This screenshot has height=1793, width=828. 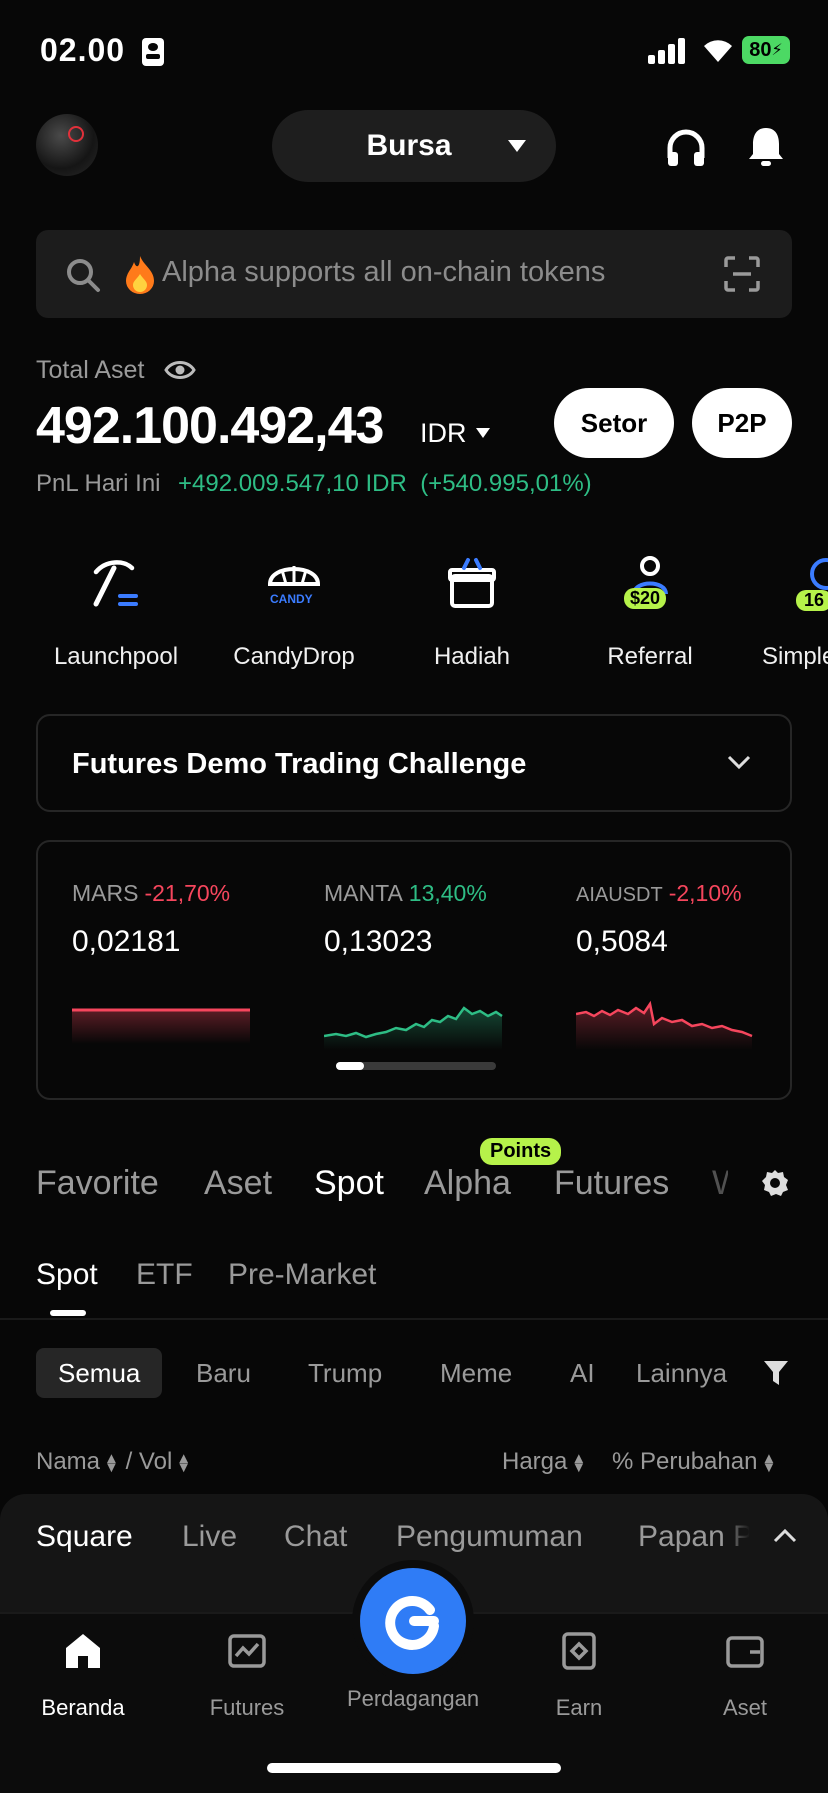 I want to click on shortcut-label: Referral, so click(x=650, y=656).